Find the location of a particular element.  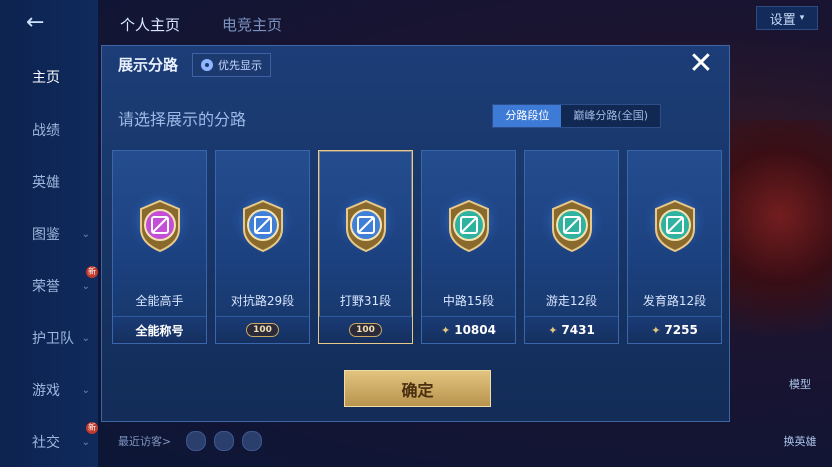

sidebar: ← 主页 战绩 英雄 图鉴 ⌄ 荣誉 ⌄ 新护卫队 ⌄ 游戏 ⌄ 社交 ⌄ 新 is located at coordinates (49, 233).